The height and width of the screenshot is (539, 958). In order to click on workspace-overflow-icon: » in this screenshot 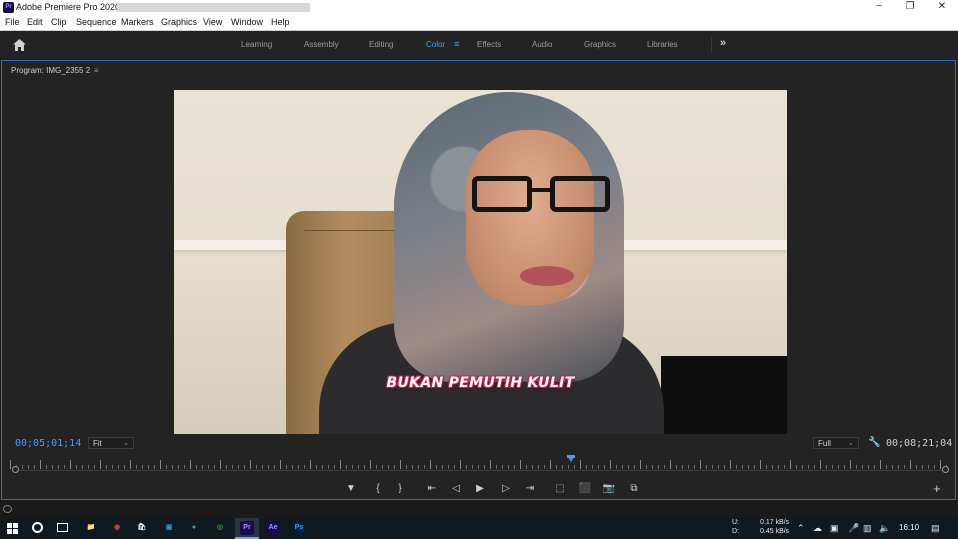, I will do `click(723, 43)`.